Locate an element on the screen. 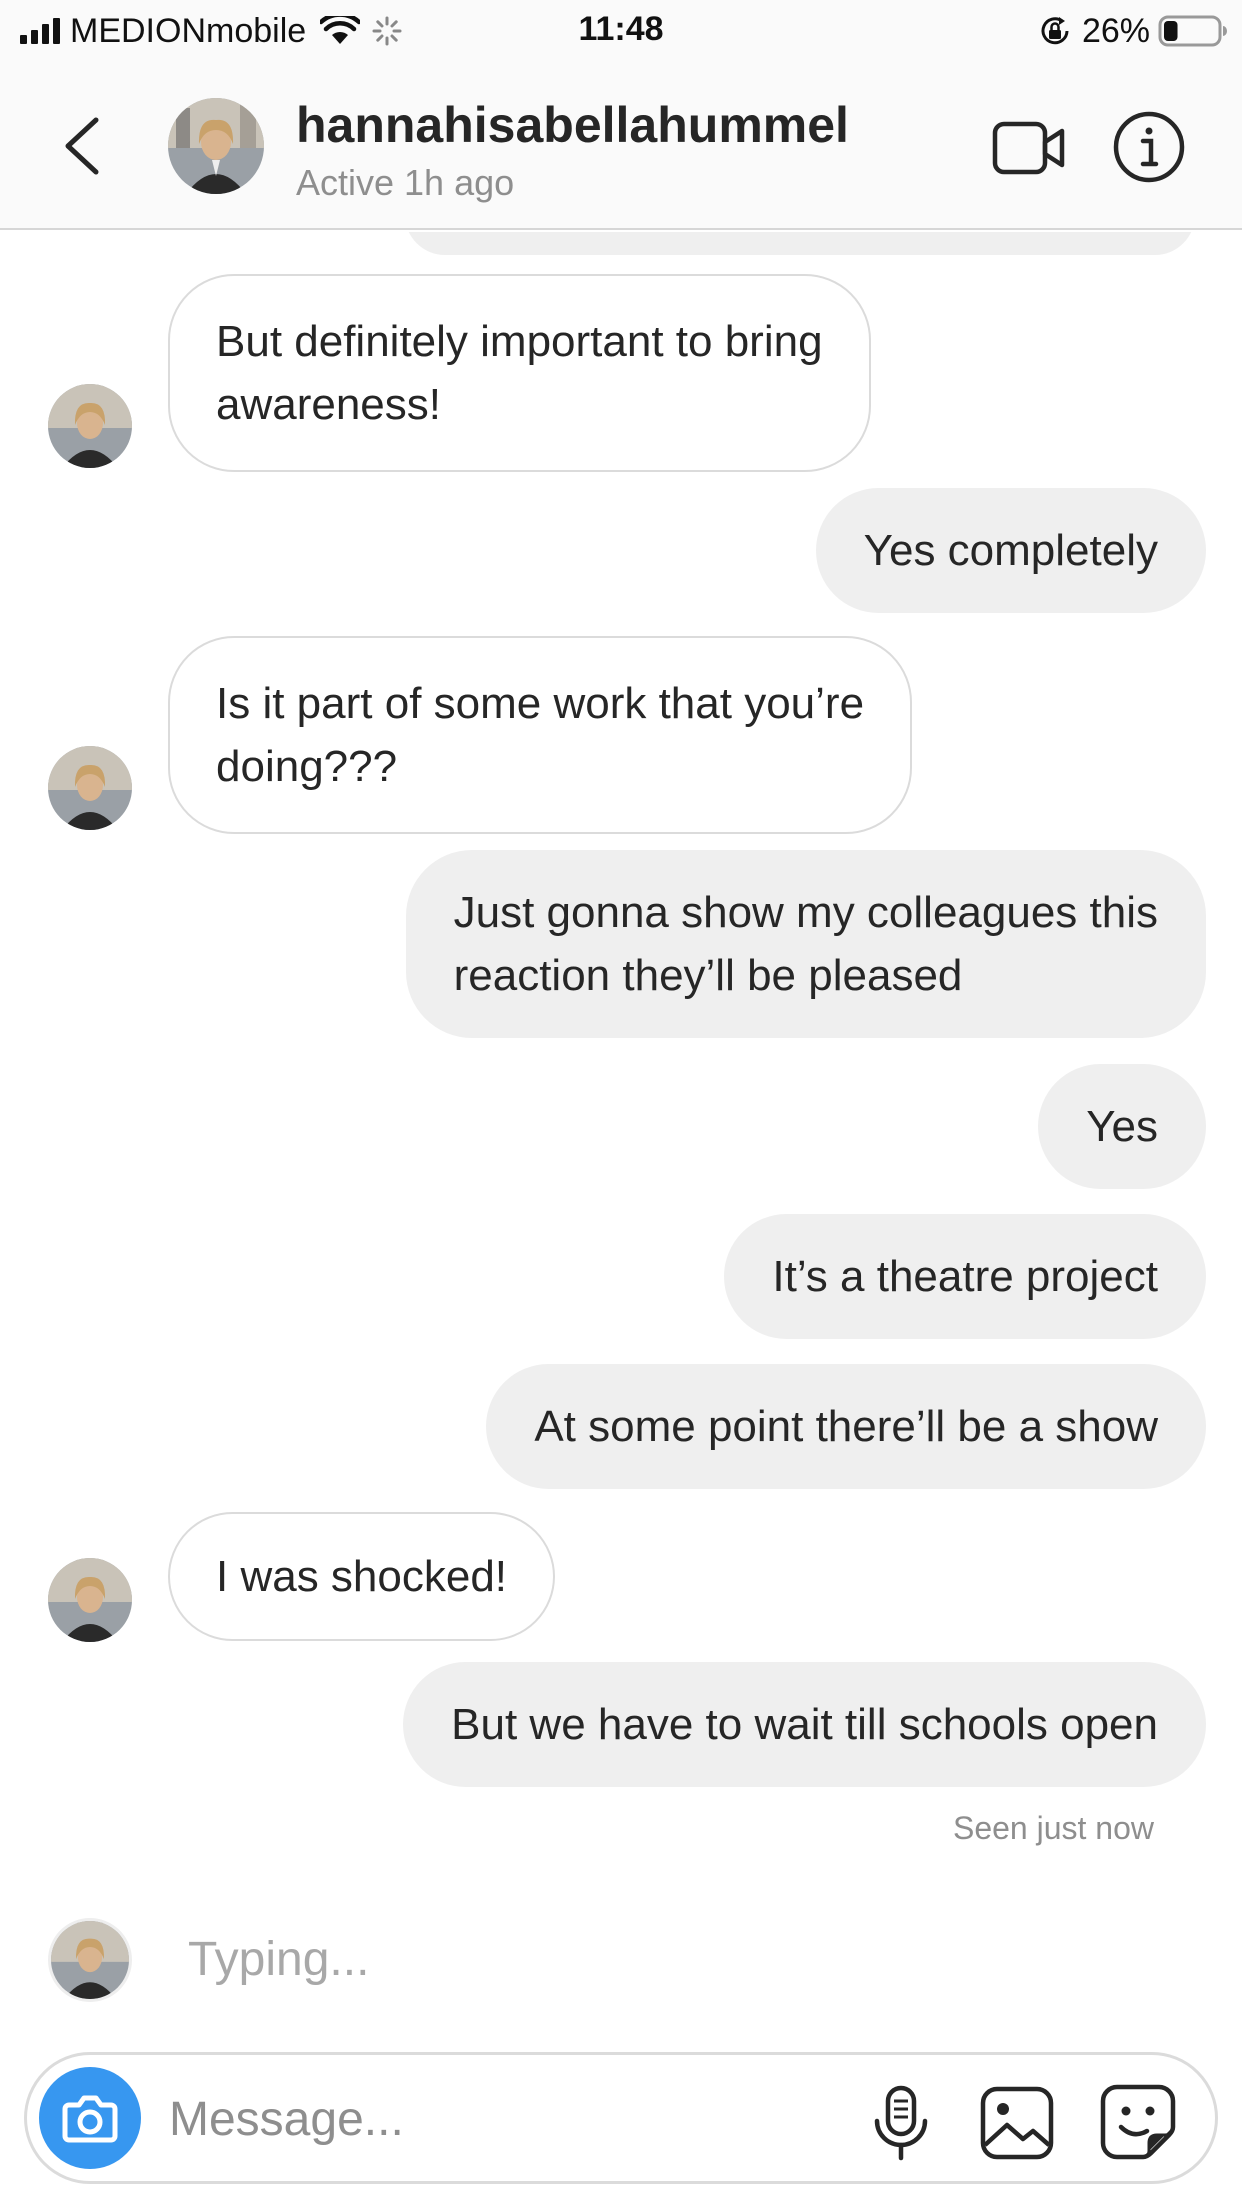 The width and height of the screenshot is (1242, 2208). camera-icon is located at coordinates (90, 2119).